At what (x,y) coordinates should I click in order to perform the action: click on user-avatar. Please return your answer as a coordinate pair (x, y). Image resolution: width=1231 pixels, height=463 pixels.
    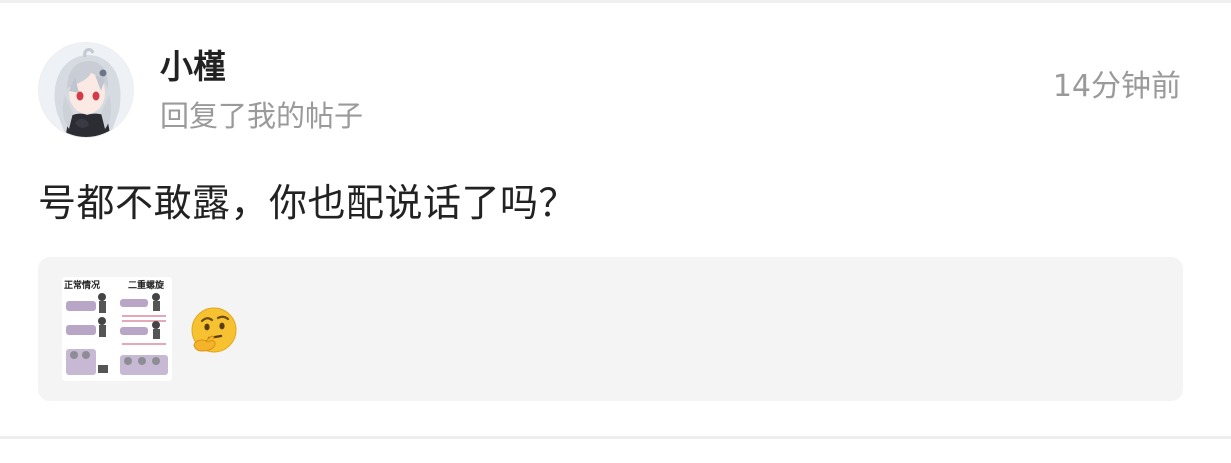
    Looking at the image, I should click on (86, 90).